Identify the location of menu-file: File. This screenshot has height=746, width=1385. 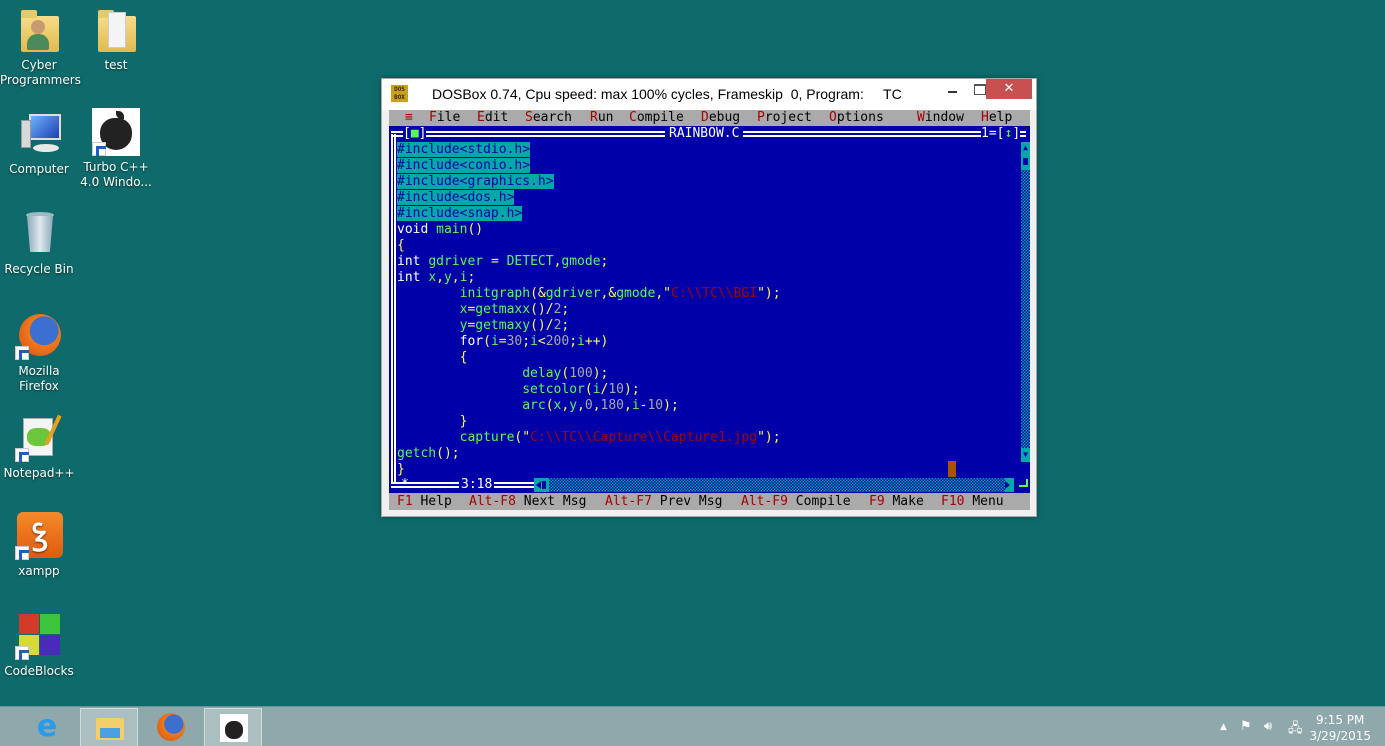
(444, 118).